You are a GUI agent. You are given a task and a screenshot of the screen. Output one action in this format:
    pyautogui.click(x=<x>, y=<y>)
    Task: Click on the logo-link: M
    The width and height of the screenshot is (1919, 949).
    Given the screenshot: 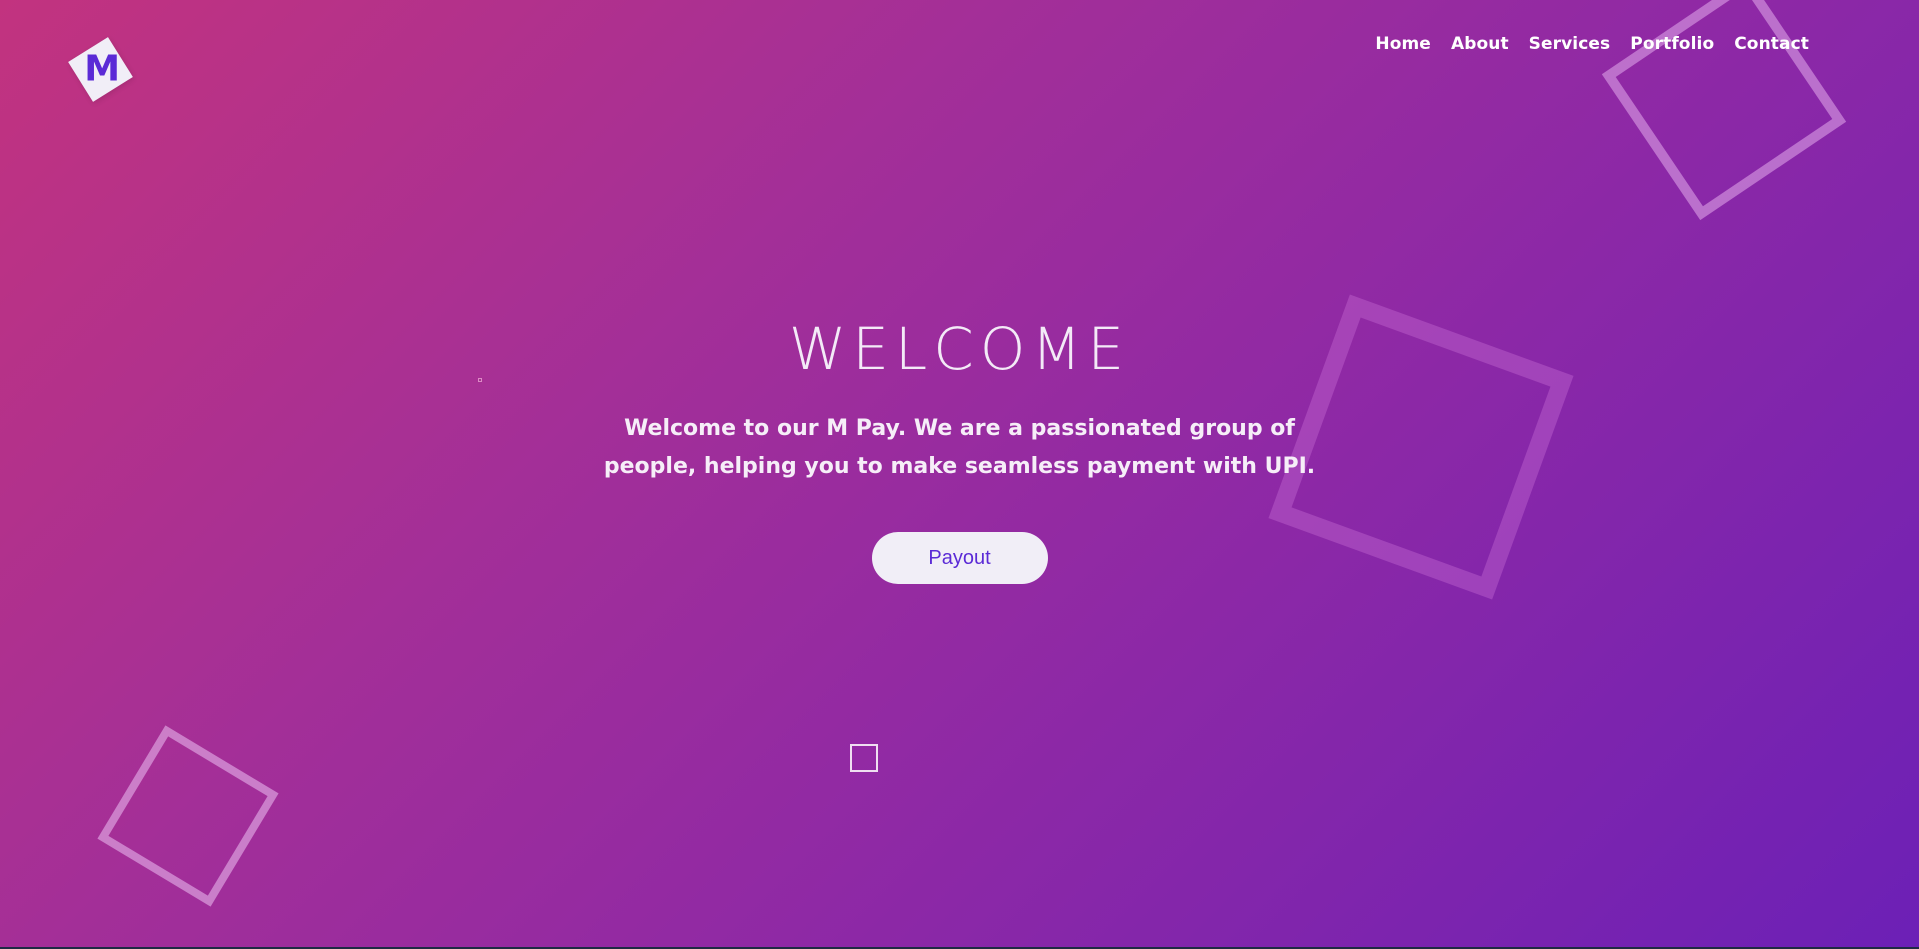 What is the action you would take?
    pyautogui.click(x=100, y=69)
    